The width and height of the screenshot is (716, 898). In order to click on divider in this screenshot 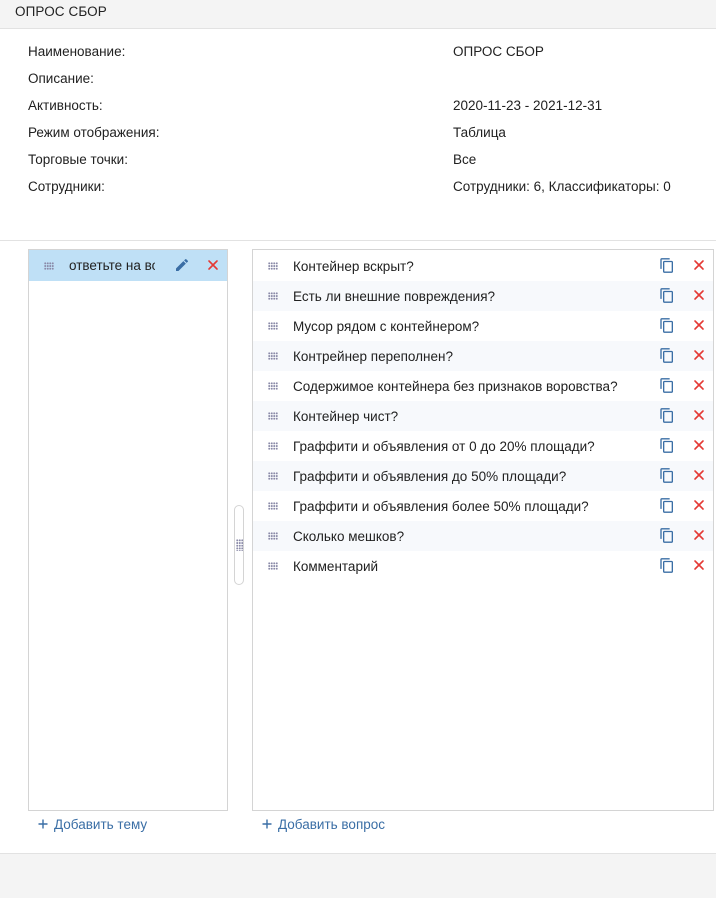, I will do `click(358, 240)`.